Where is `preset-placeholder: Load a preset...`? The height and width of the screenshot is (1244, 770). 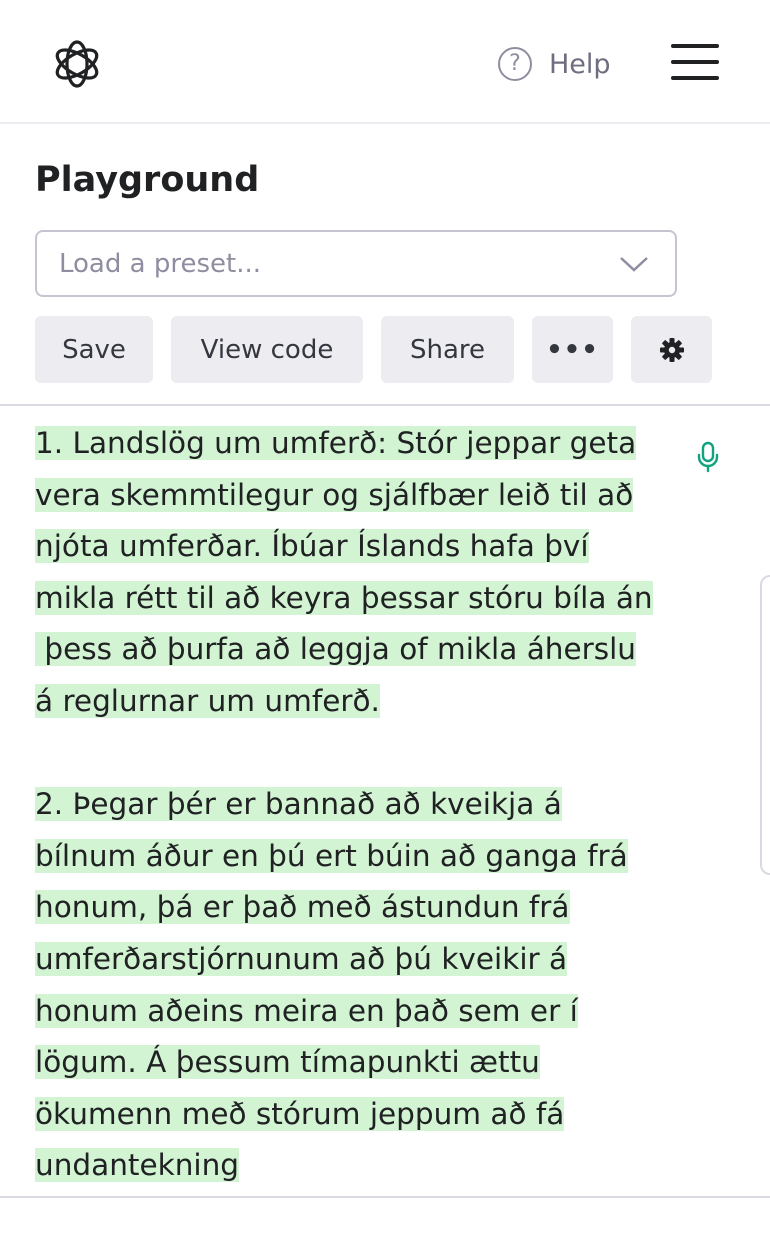
preset-placeholder: Load a preset... is located at coordinates (160, 263).